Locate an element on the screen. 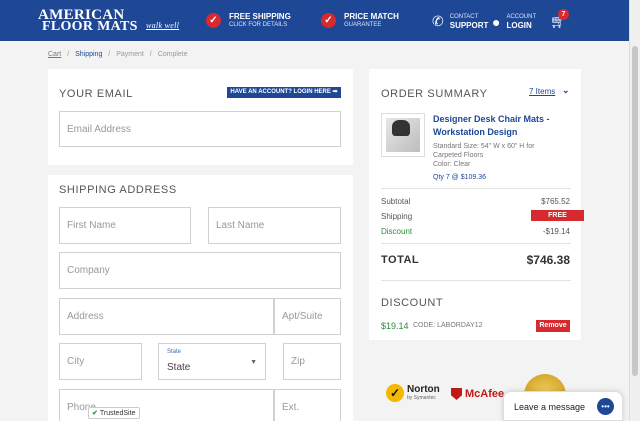 This screenshot has width=640, height=421. site-logo: AMERICAN FLOOR MATS walk well is located at coordinates (108, 21).